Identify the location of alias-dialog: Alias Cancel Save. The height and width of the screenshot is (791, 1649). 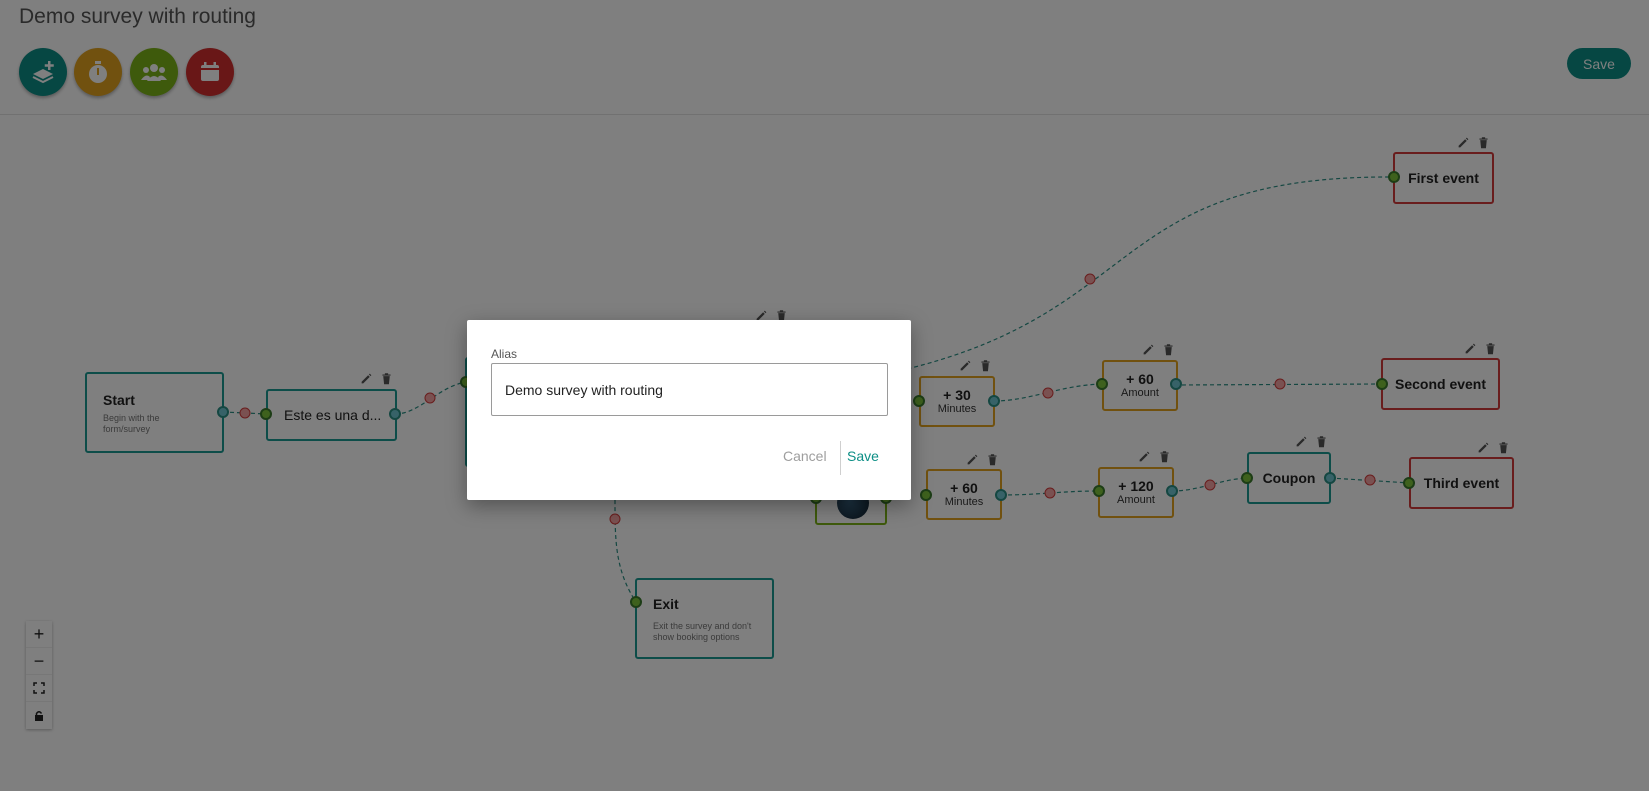
(689, 410).